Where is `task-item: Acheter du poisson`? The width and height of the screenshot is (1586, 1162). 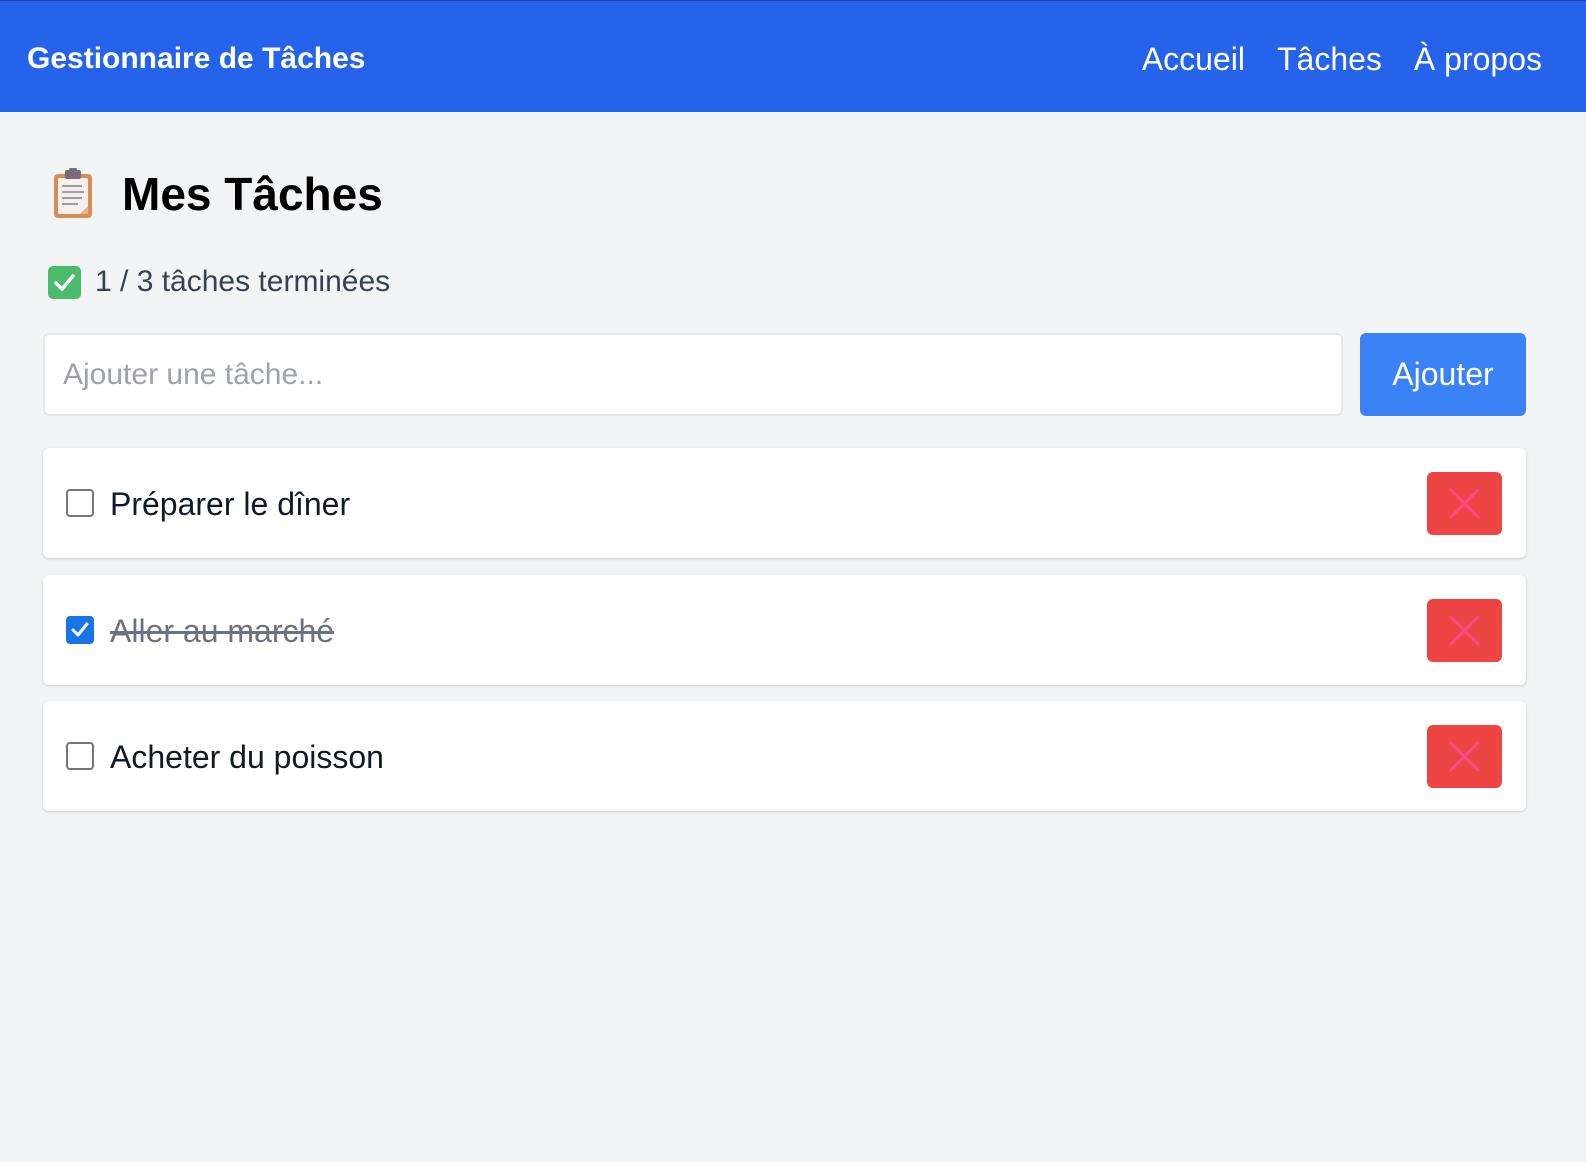 task-item: Acheter du poisson is located at coordinates (784, 756).